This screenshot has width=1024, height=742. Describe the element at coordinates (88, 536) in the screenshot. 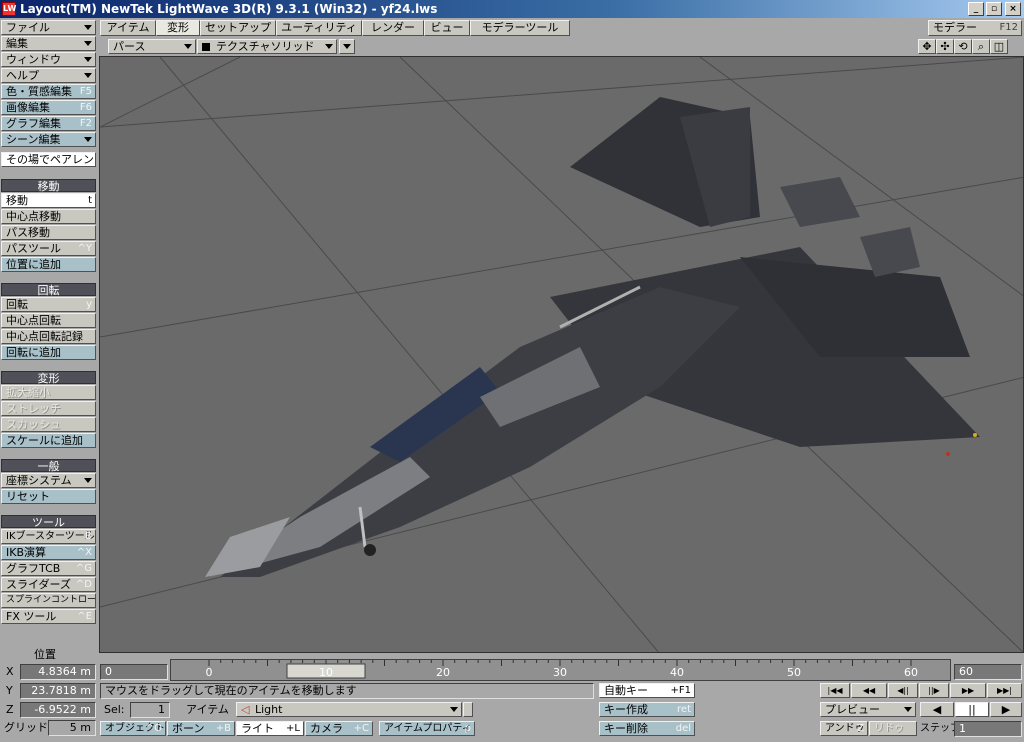

I see `shortcut: B` at that location.